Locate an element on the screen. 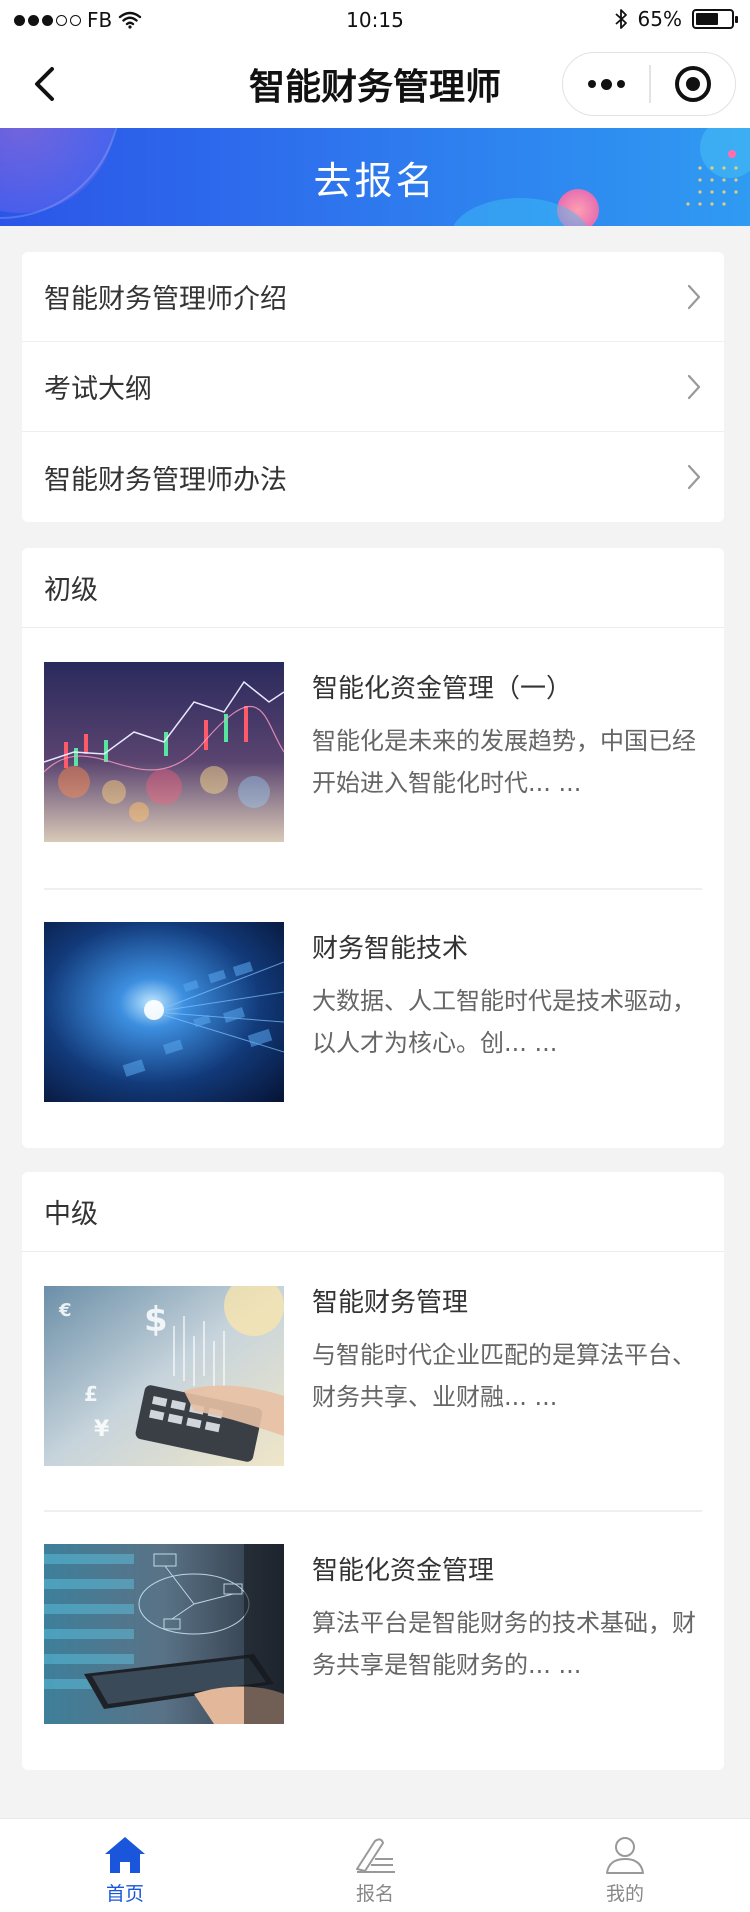  link-label: 智能财务管理师介绍 is located at coordinates (165, 299).